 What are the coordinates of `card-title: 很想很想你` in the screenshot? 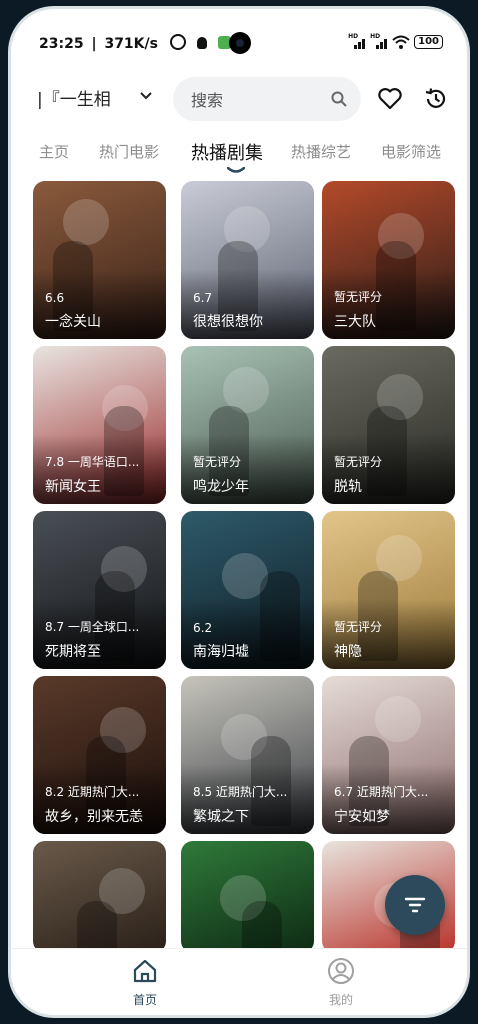 It's located at (228, 322).